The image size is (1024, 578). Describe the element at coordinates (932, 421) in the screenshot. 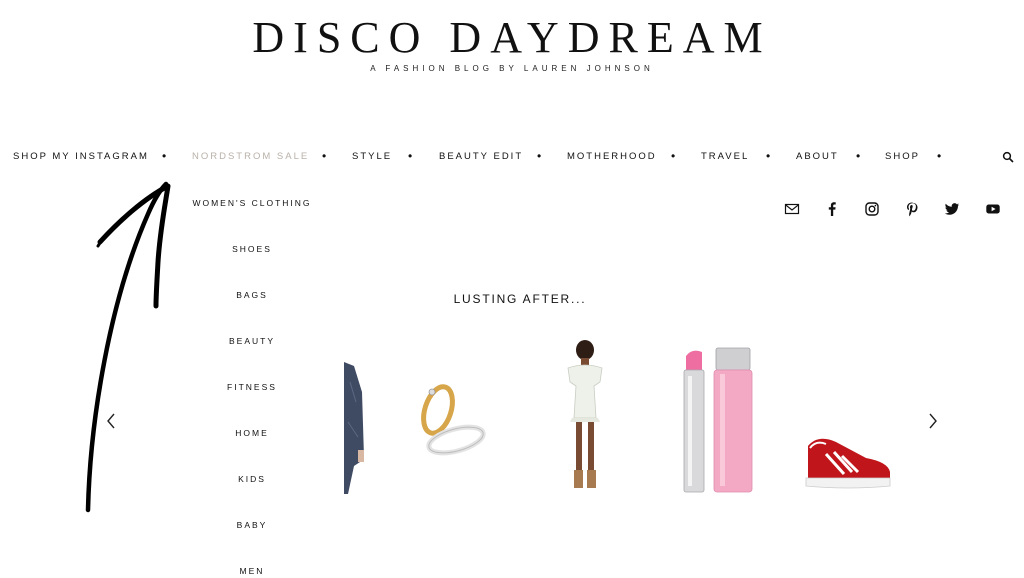

I see `chevron-right-icon` at that location.